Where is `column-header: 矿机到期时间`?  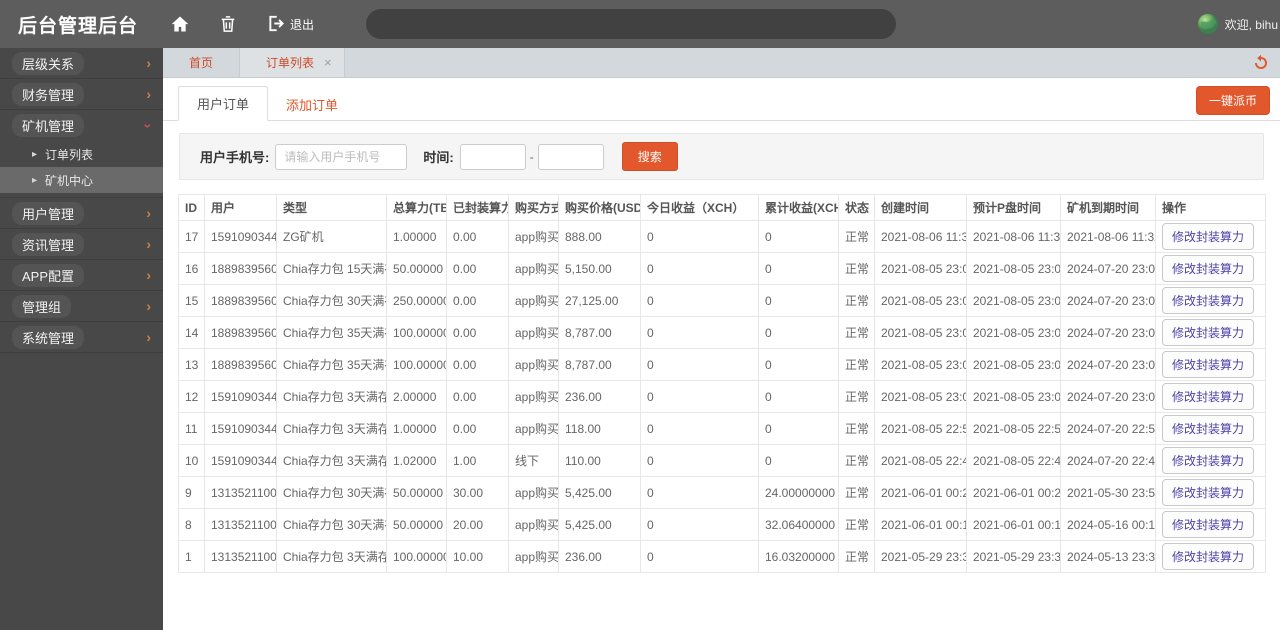 column-header: 矿机到期时间 is located at coordinates (1108, 207).